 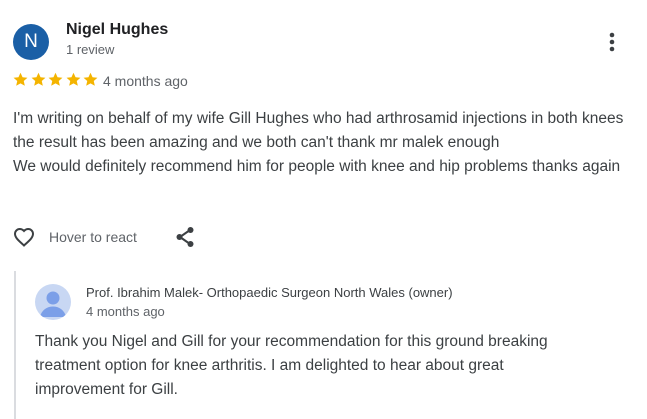 I want to click on more-vertical-icon, so click(x=612, y=42).